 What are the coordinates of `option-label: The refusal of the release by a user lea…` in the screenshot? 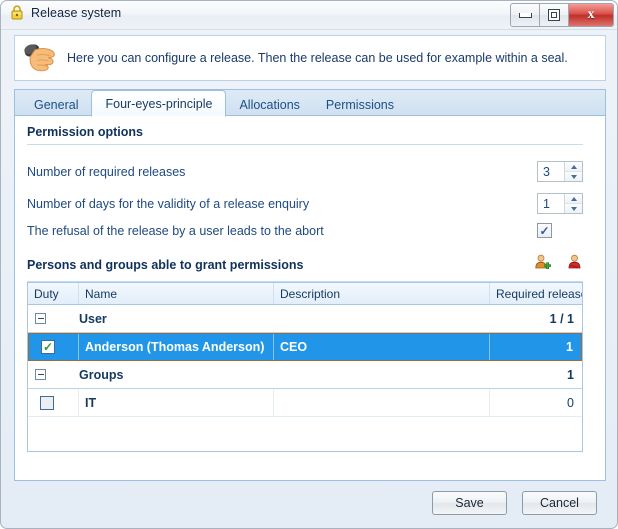 It's located at (175, 230).